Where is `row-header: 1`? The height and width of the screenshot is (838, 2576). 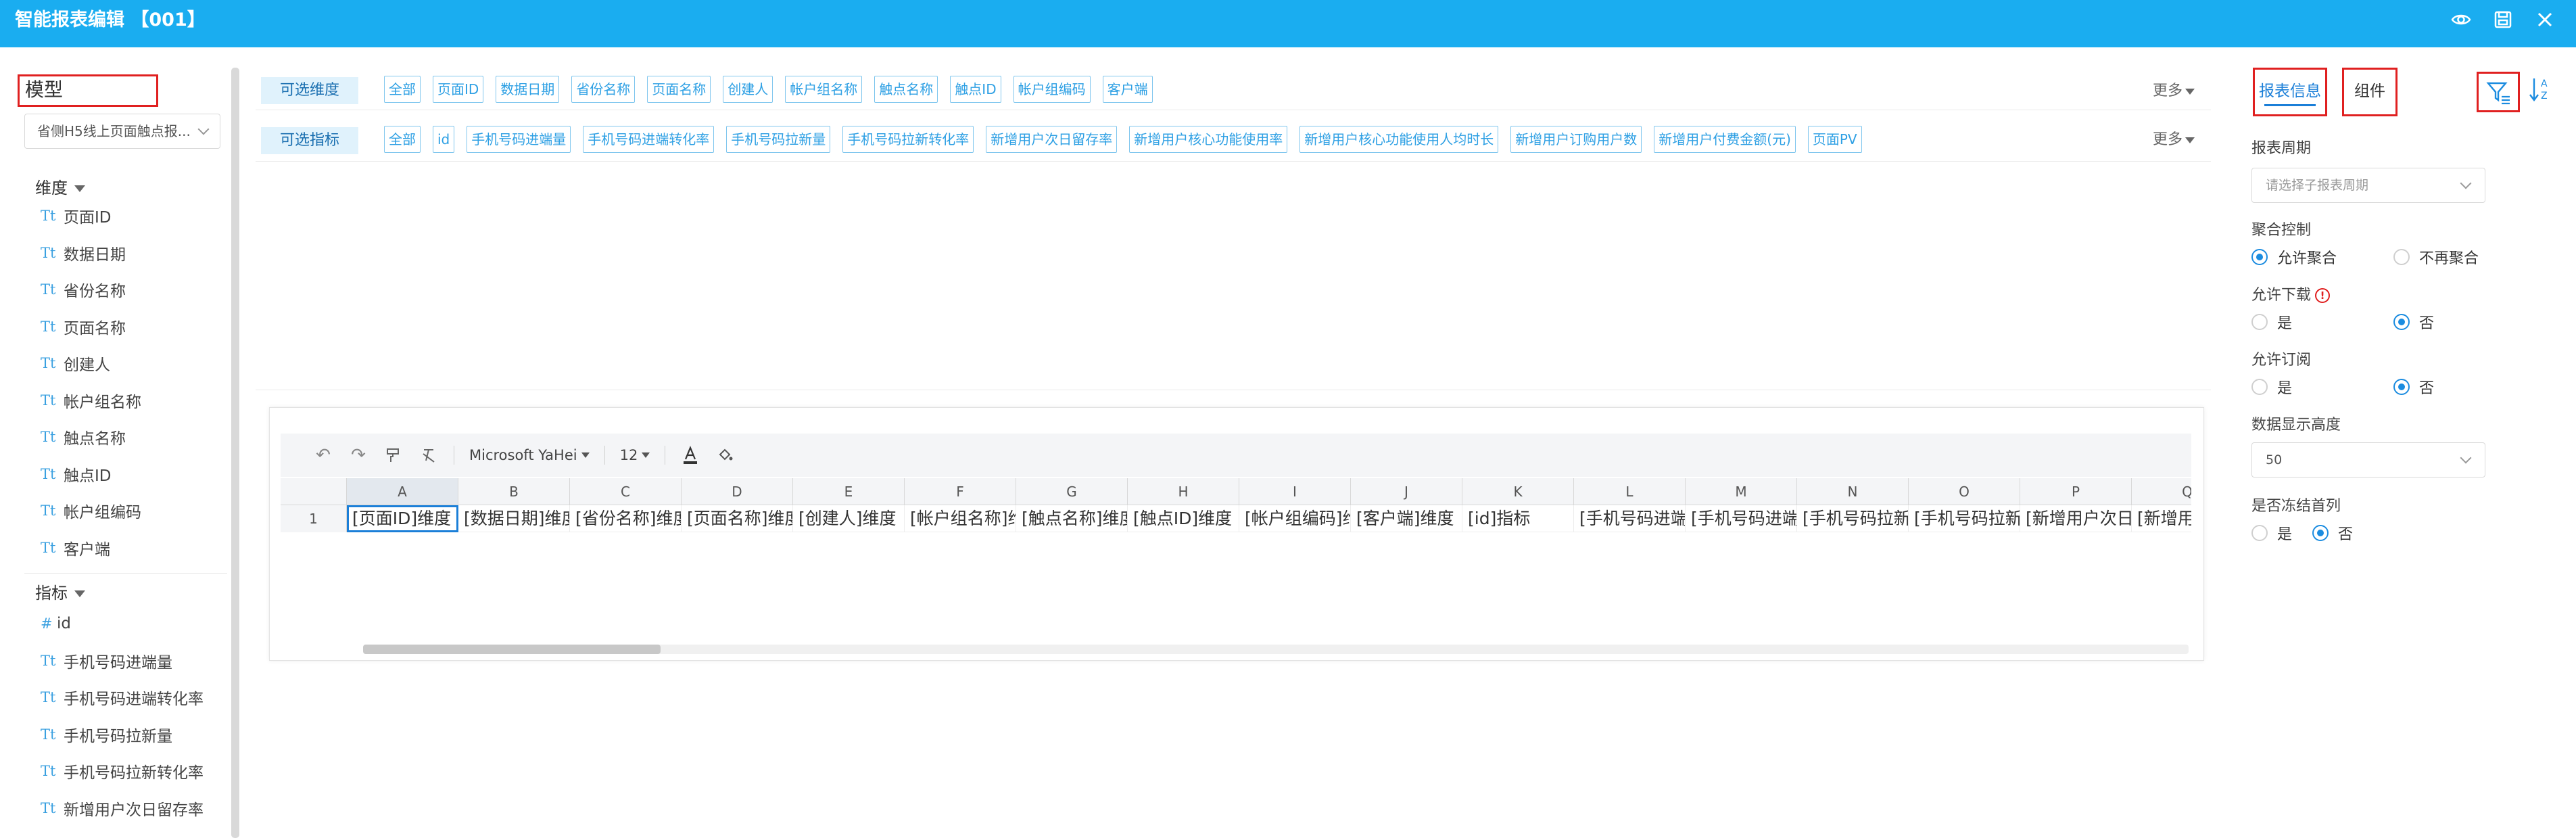
row-header: 1 is located at coordinates (314, 518).